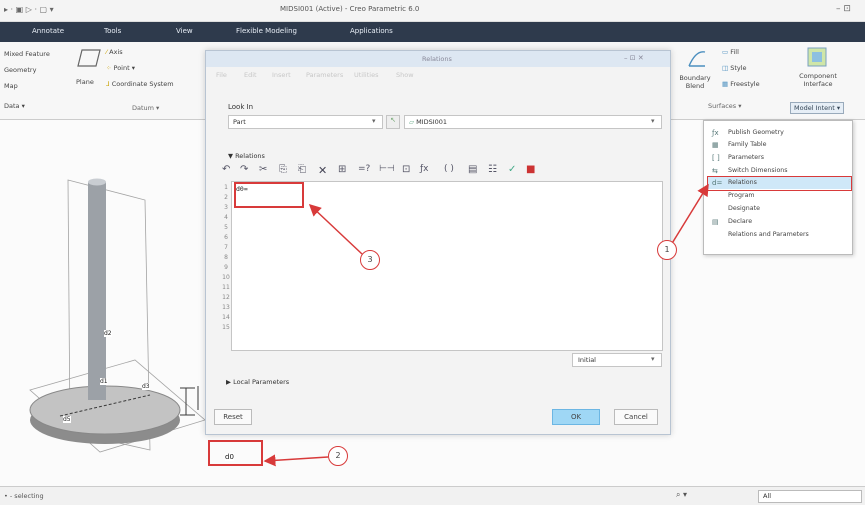 This screenshot has height=505, width=865. What do you see at coordinates (617, 360) in the screenshot?
I see `units-select: Initial ▾` at bounding box center [617, 360].